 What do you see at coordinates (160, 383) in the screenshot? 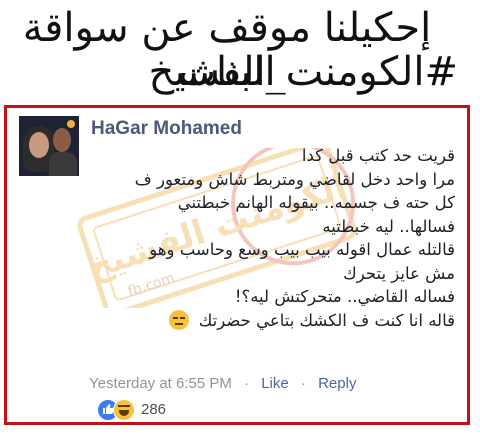
I see `timestamp: Yesterday at 6:55 PM` at bounding box center [160, 383].